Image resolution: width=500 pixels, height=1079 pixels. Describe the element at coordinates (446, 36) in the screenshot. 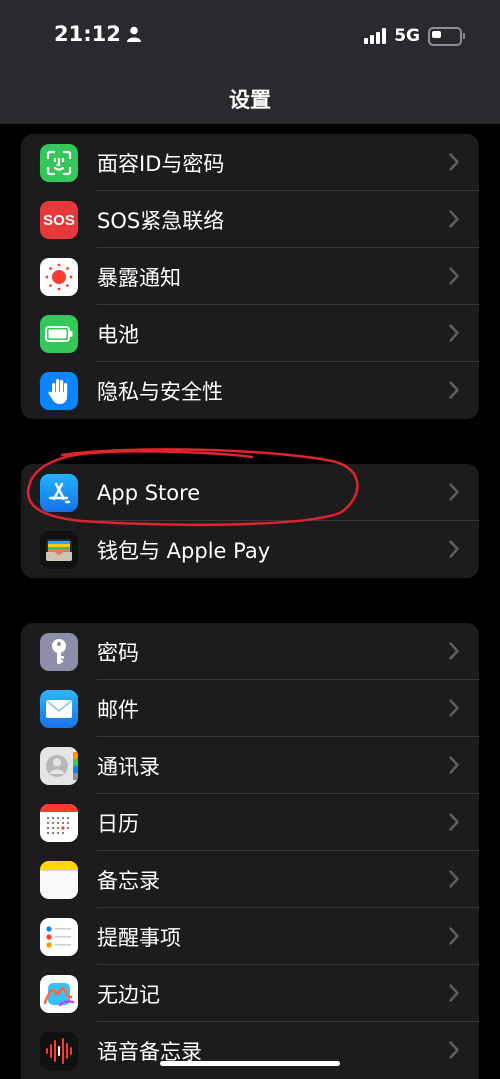

I see `battery-status-icon` at that location.